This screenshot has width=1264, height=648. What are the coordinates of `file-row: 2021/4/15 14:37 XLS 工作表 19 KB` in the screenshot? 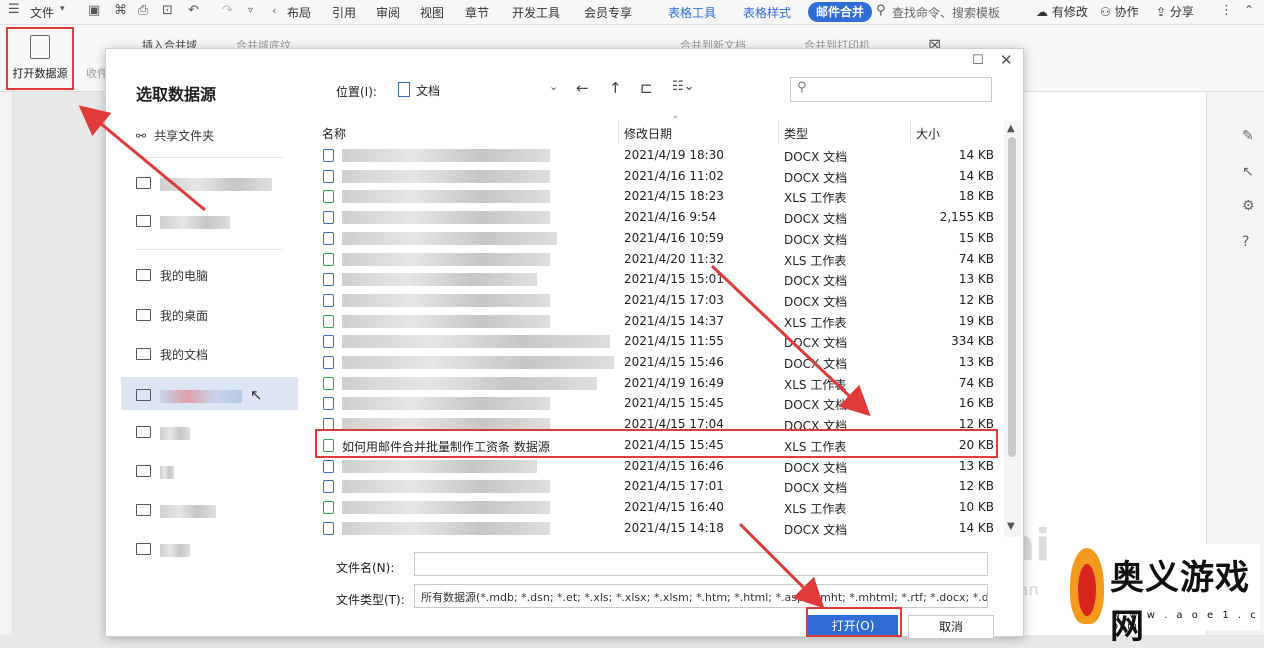 It's located at (661, 321).